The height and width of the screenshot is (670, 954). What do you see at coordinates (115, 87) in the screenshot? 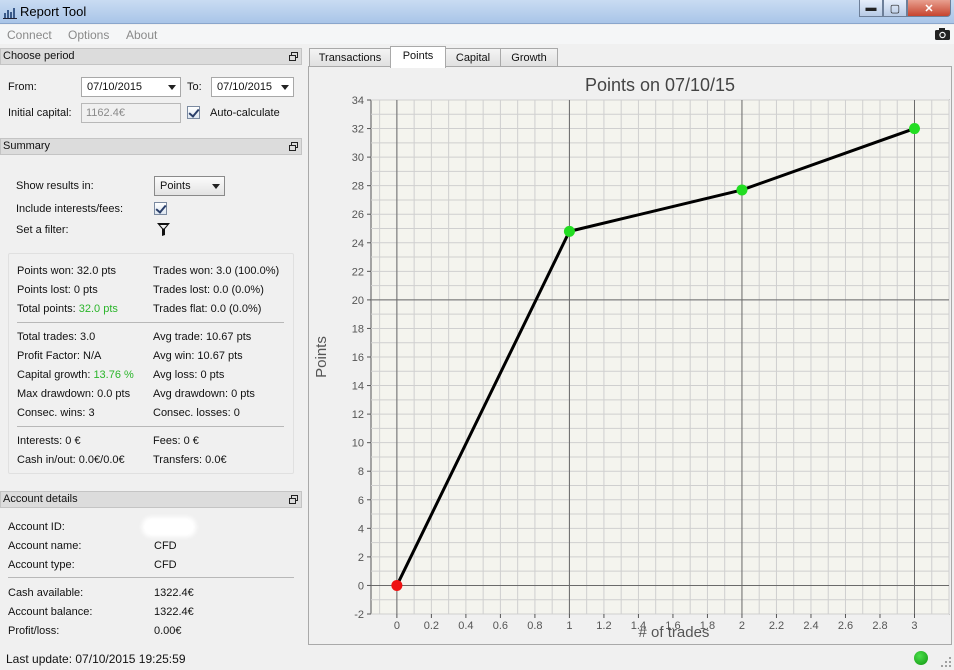
I see `from-date-value: 07/10/2015` at bounding box center [115, 87].